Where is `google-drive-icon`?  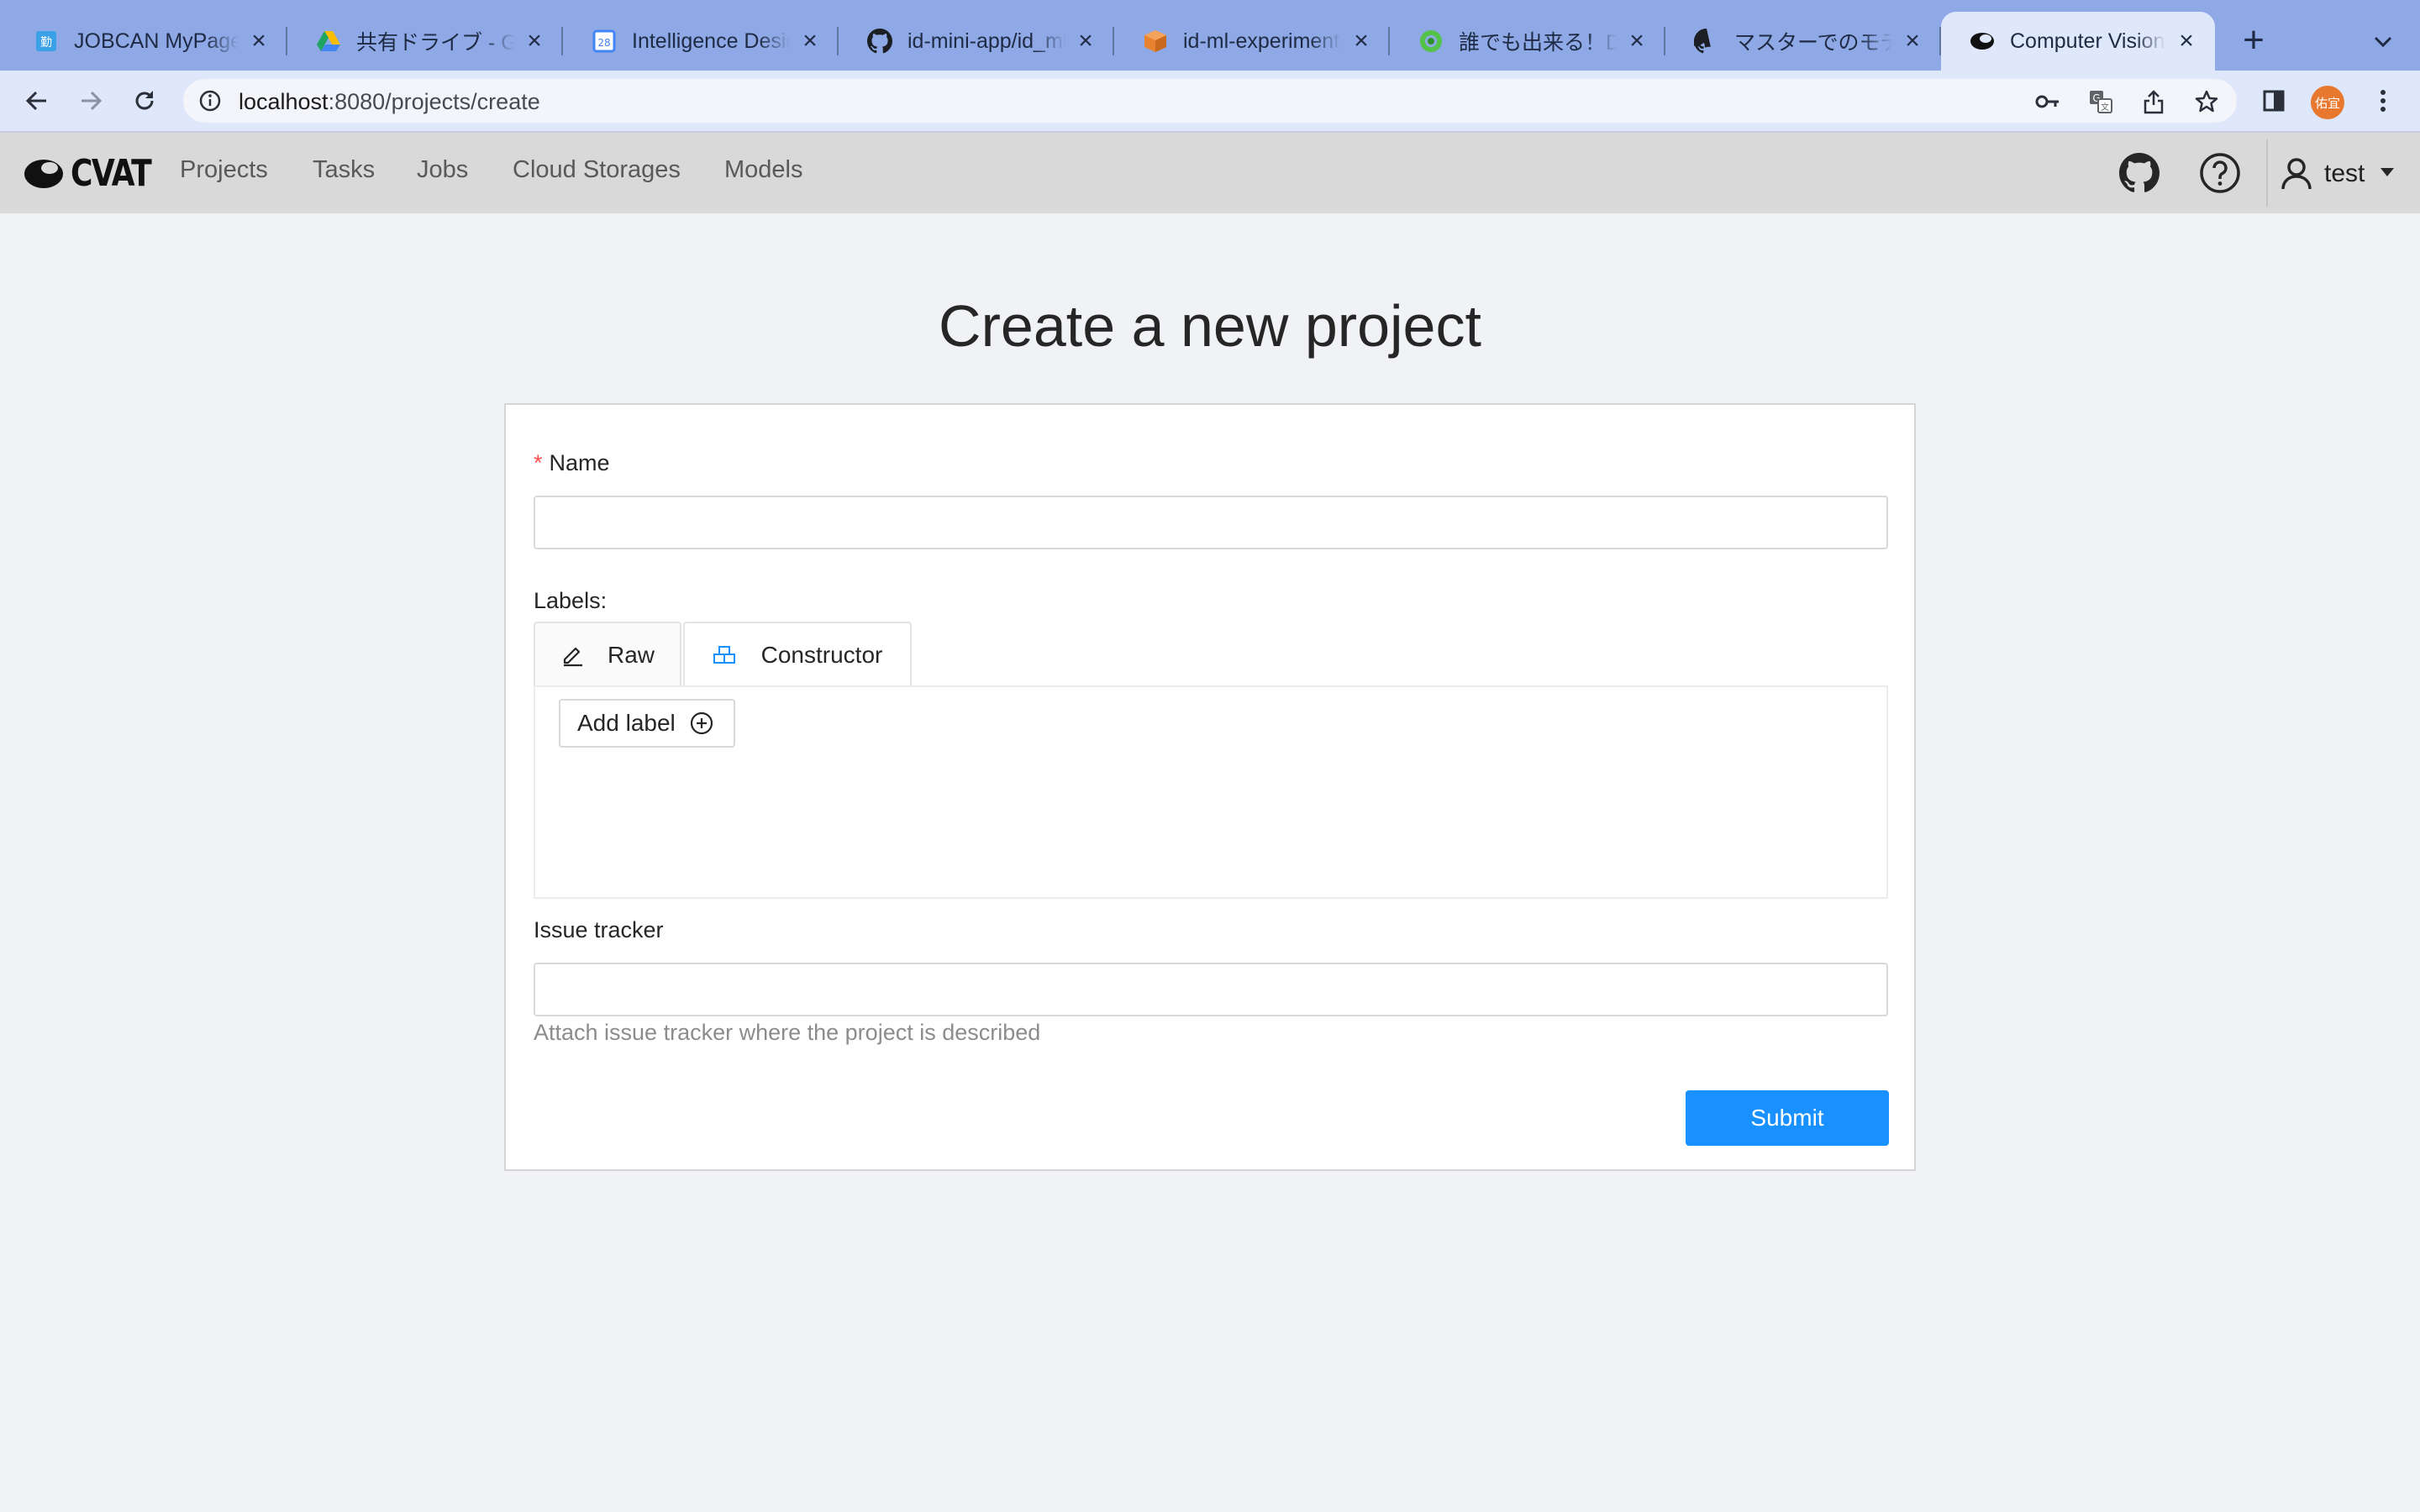
google-drive-icon is located at coordinates (329, 41).